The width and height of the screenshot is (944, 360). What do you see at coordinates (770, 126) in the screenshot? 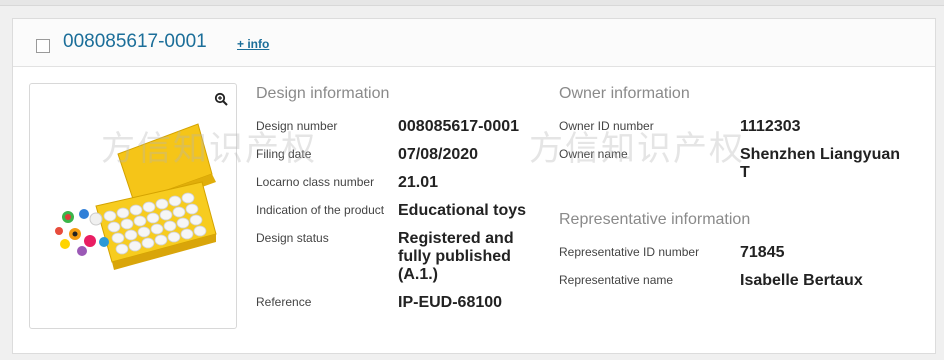
I see `owner-id-value: 1112303` at bounding box center [770, 126].